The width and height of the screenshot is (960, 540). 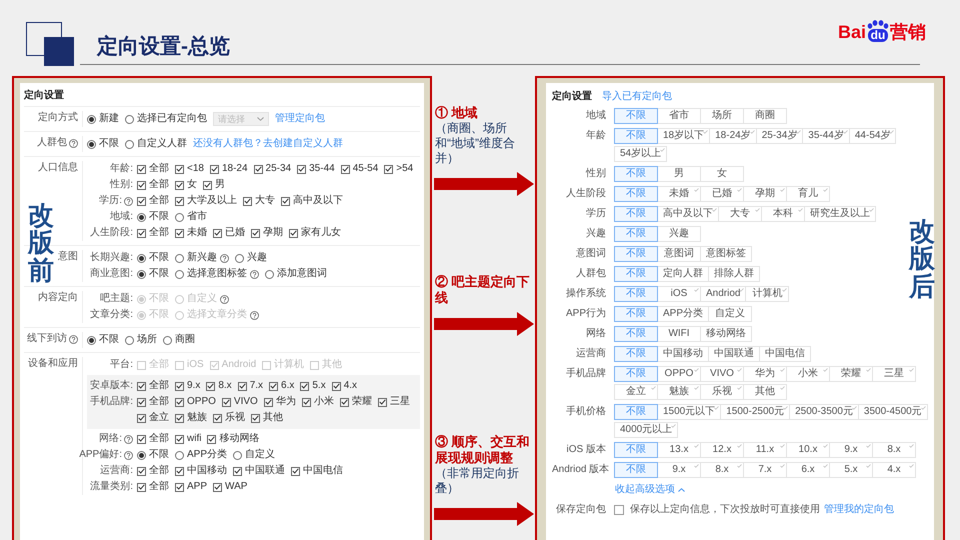 I want to click on option-button: 商圈, so click(x=765, y=116).